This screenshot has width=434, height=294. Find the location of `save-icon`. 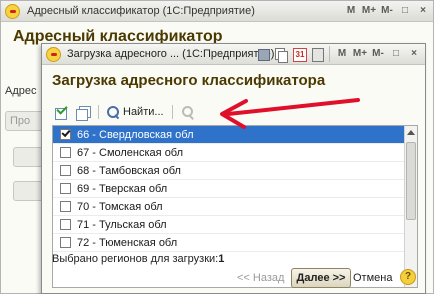

save-icon is located at coordinates (263, 54).